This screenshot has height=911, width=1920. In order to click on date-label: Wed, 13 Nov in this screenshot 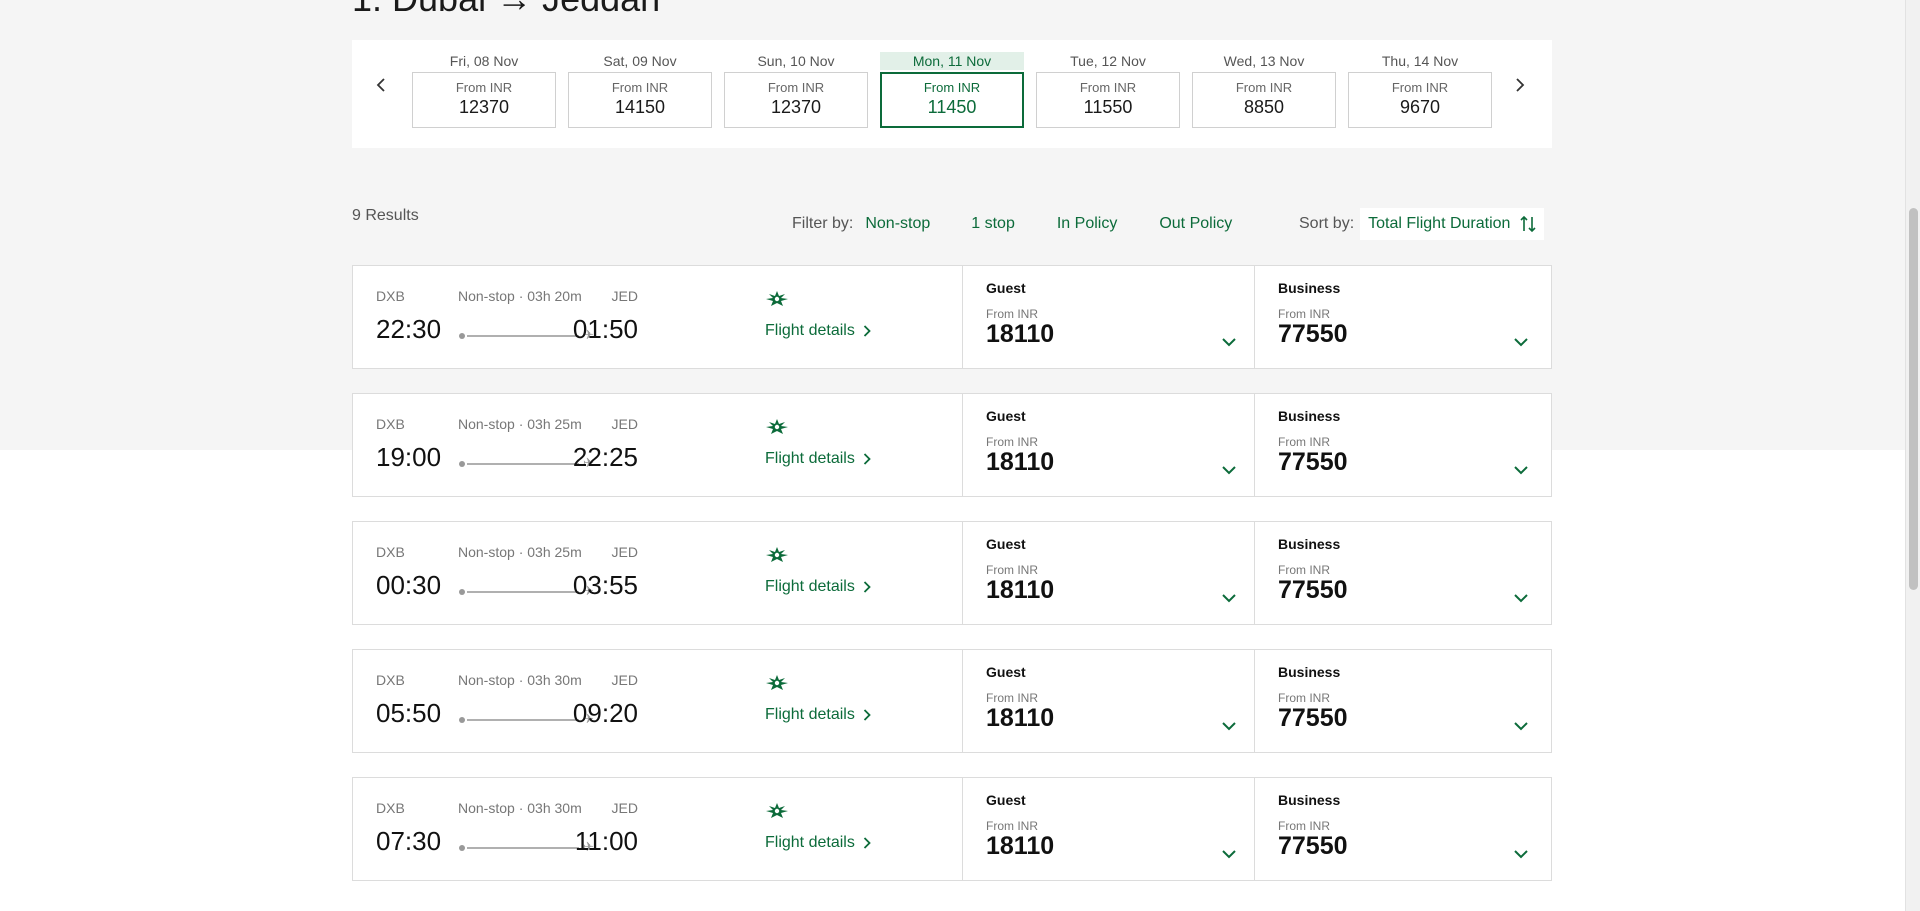, I will do `click(1264, 61)`.